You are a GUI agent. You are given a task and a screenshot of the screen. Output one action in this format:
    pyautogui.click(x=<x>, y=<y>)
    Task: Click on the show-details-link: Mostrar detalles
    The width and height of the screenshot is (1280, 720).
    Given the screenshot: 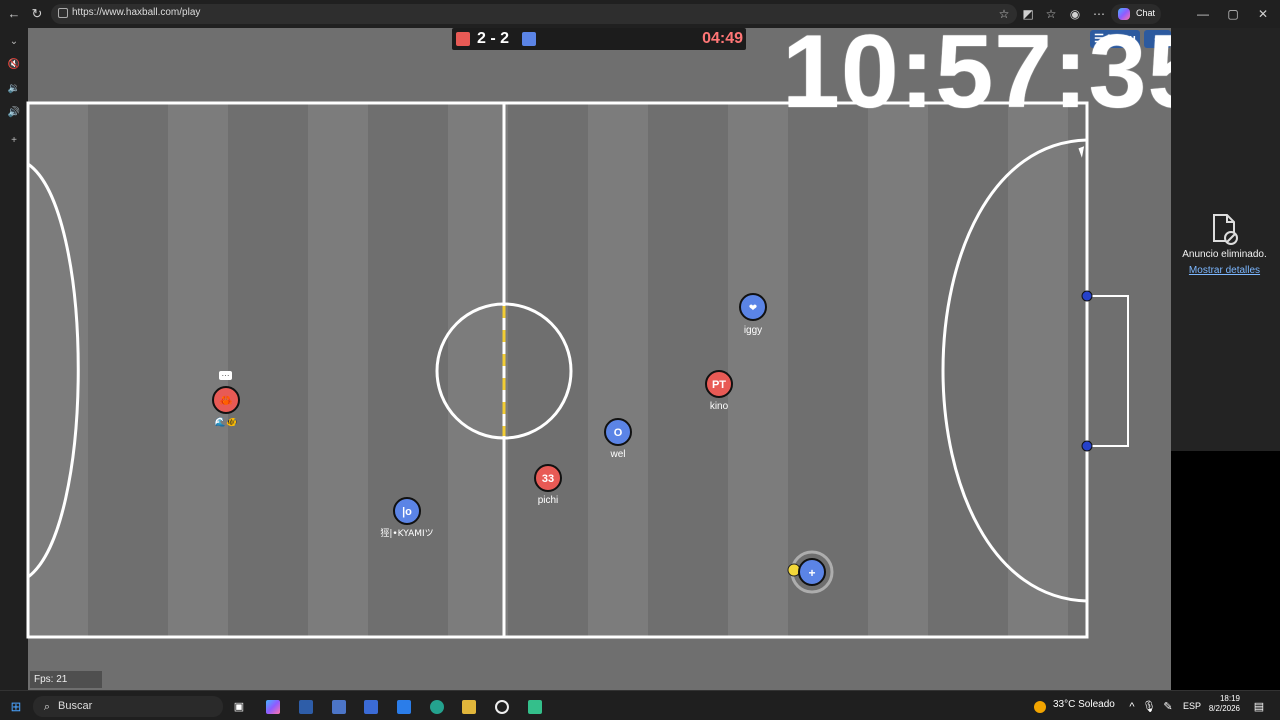 What is the action you would take?
    pyautogui.click(x=1224, y=270)
    